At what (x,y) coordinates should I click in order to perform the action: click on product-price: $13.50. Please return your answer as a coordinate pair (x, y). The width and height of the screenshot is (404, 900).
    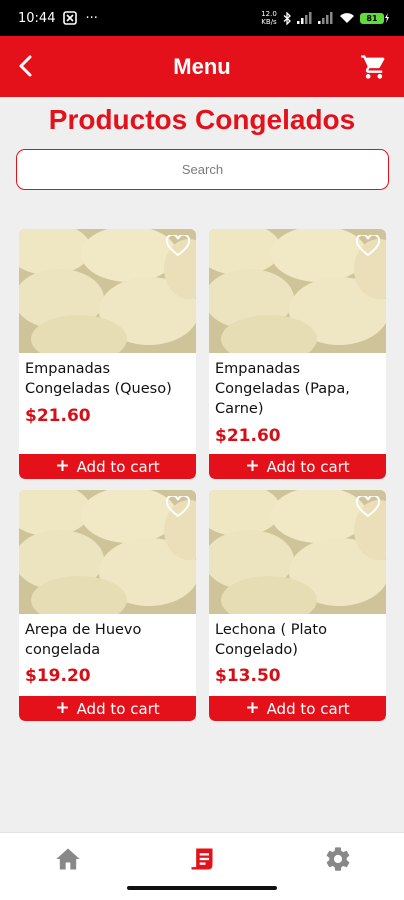
    Looking at the image, I should click on (248, 676).